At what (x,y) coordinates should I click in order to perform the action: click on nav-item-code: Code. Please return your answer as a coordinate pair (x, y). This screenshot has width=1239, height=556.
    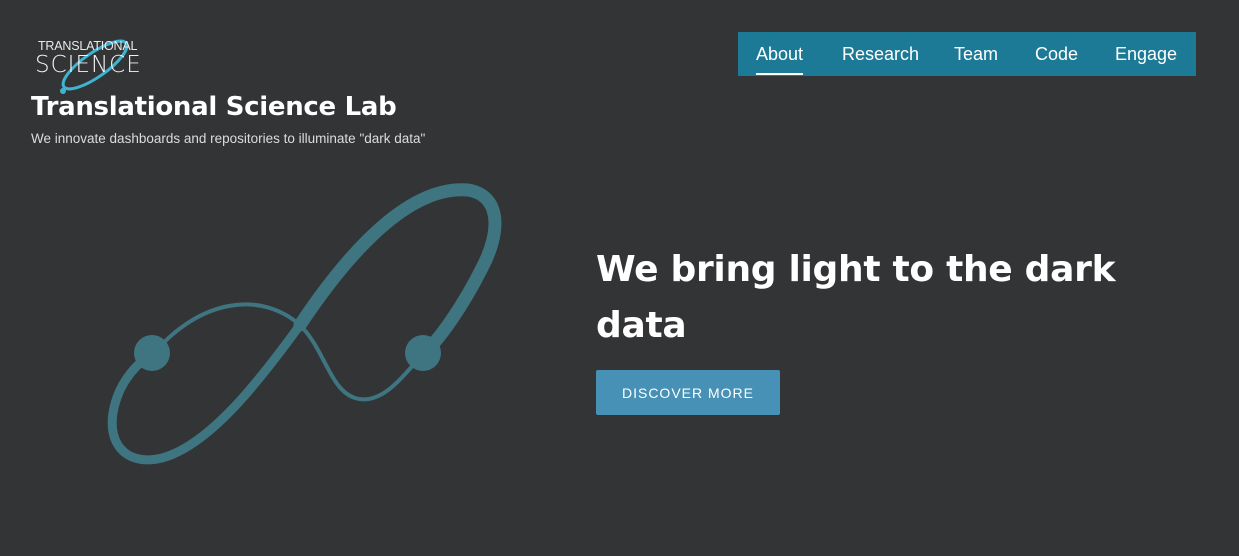
    Looking at the image, I should click on (1056, 54).